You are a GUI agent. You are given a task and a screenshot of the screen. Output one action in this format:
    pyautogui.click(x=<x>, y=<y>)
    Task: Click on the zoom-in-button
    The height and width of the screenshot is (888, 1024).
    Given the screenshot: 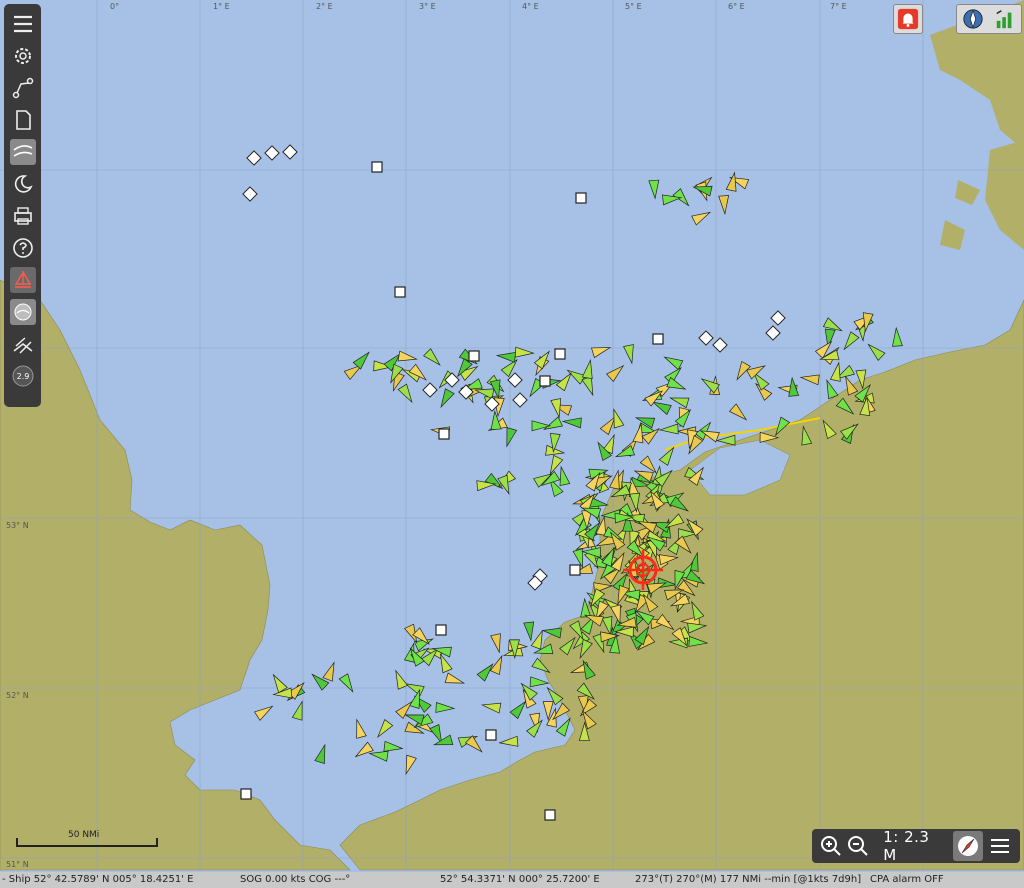 What is the action you would take?
    pyautogui.click(x=831, y=846)
    